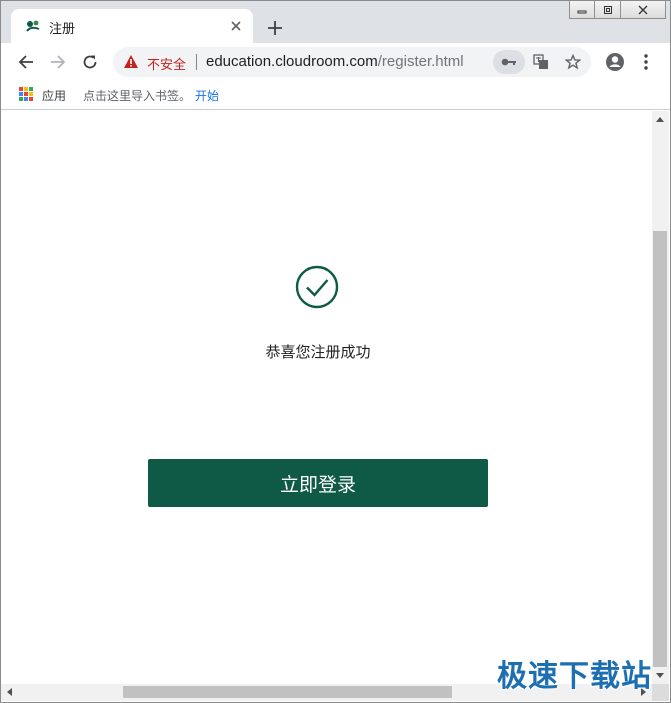 The width and height of the screenshot is (671, 703). I want to click on scroll-left-icon, so click(9, 692).